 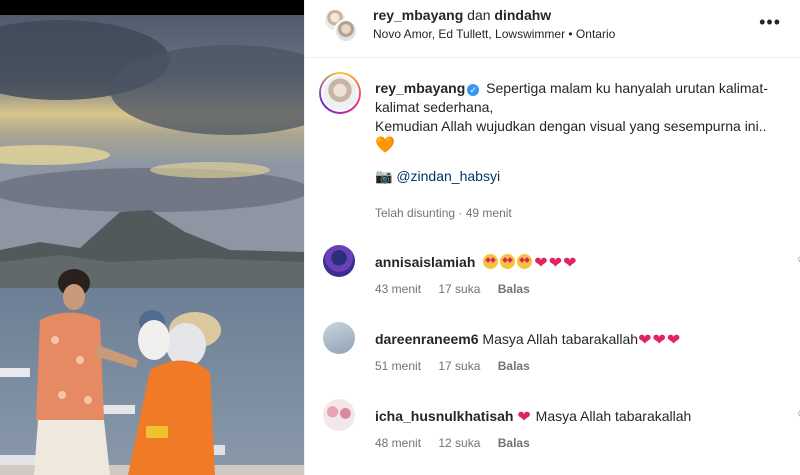 I want to click on collab-avatars, so click(x=341, y=26).